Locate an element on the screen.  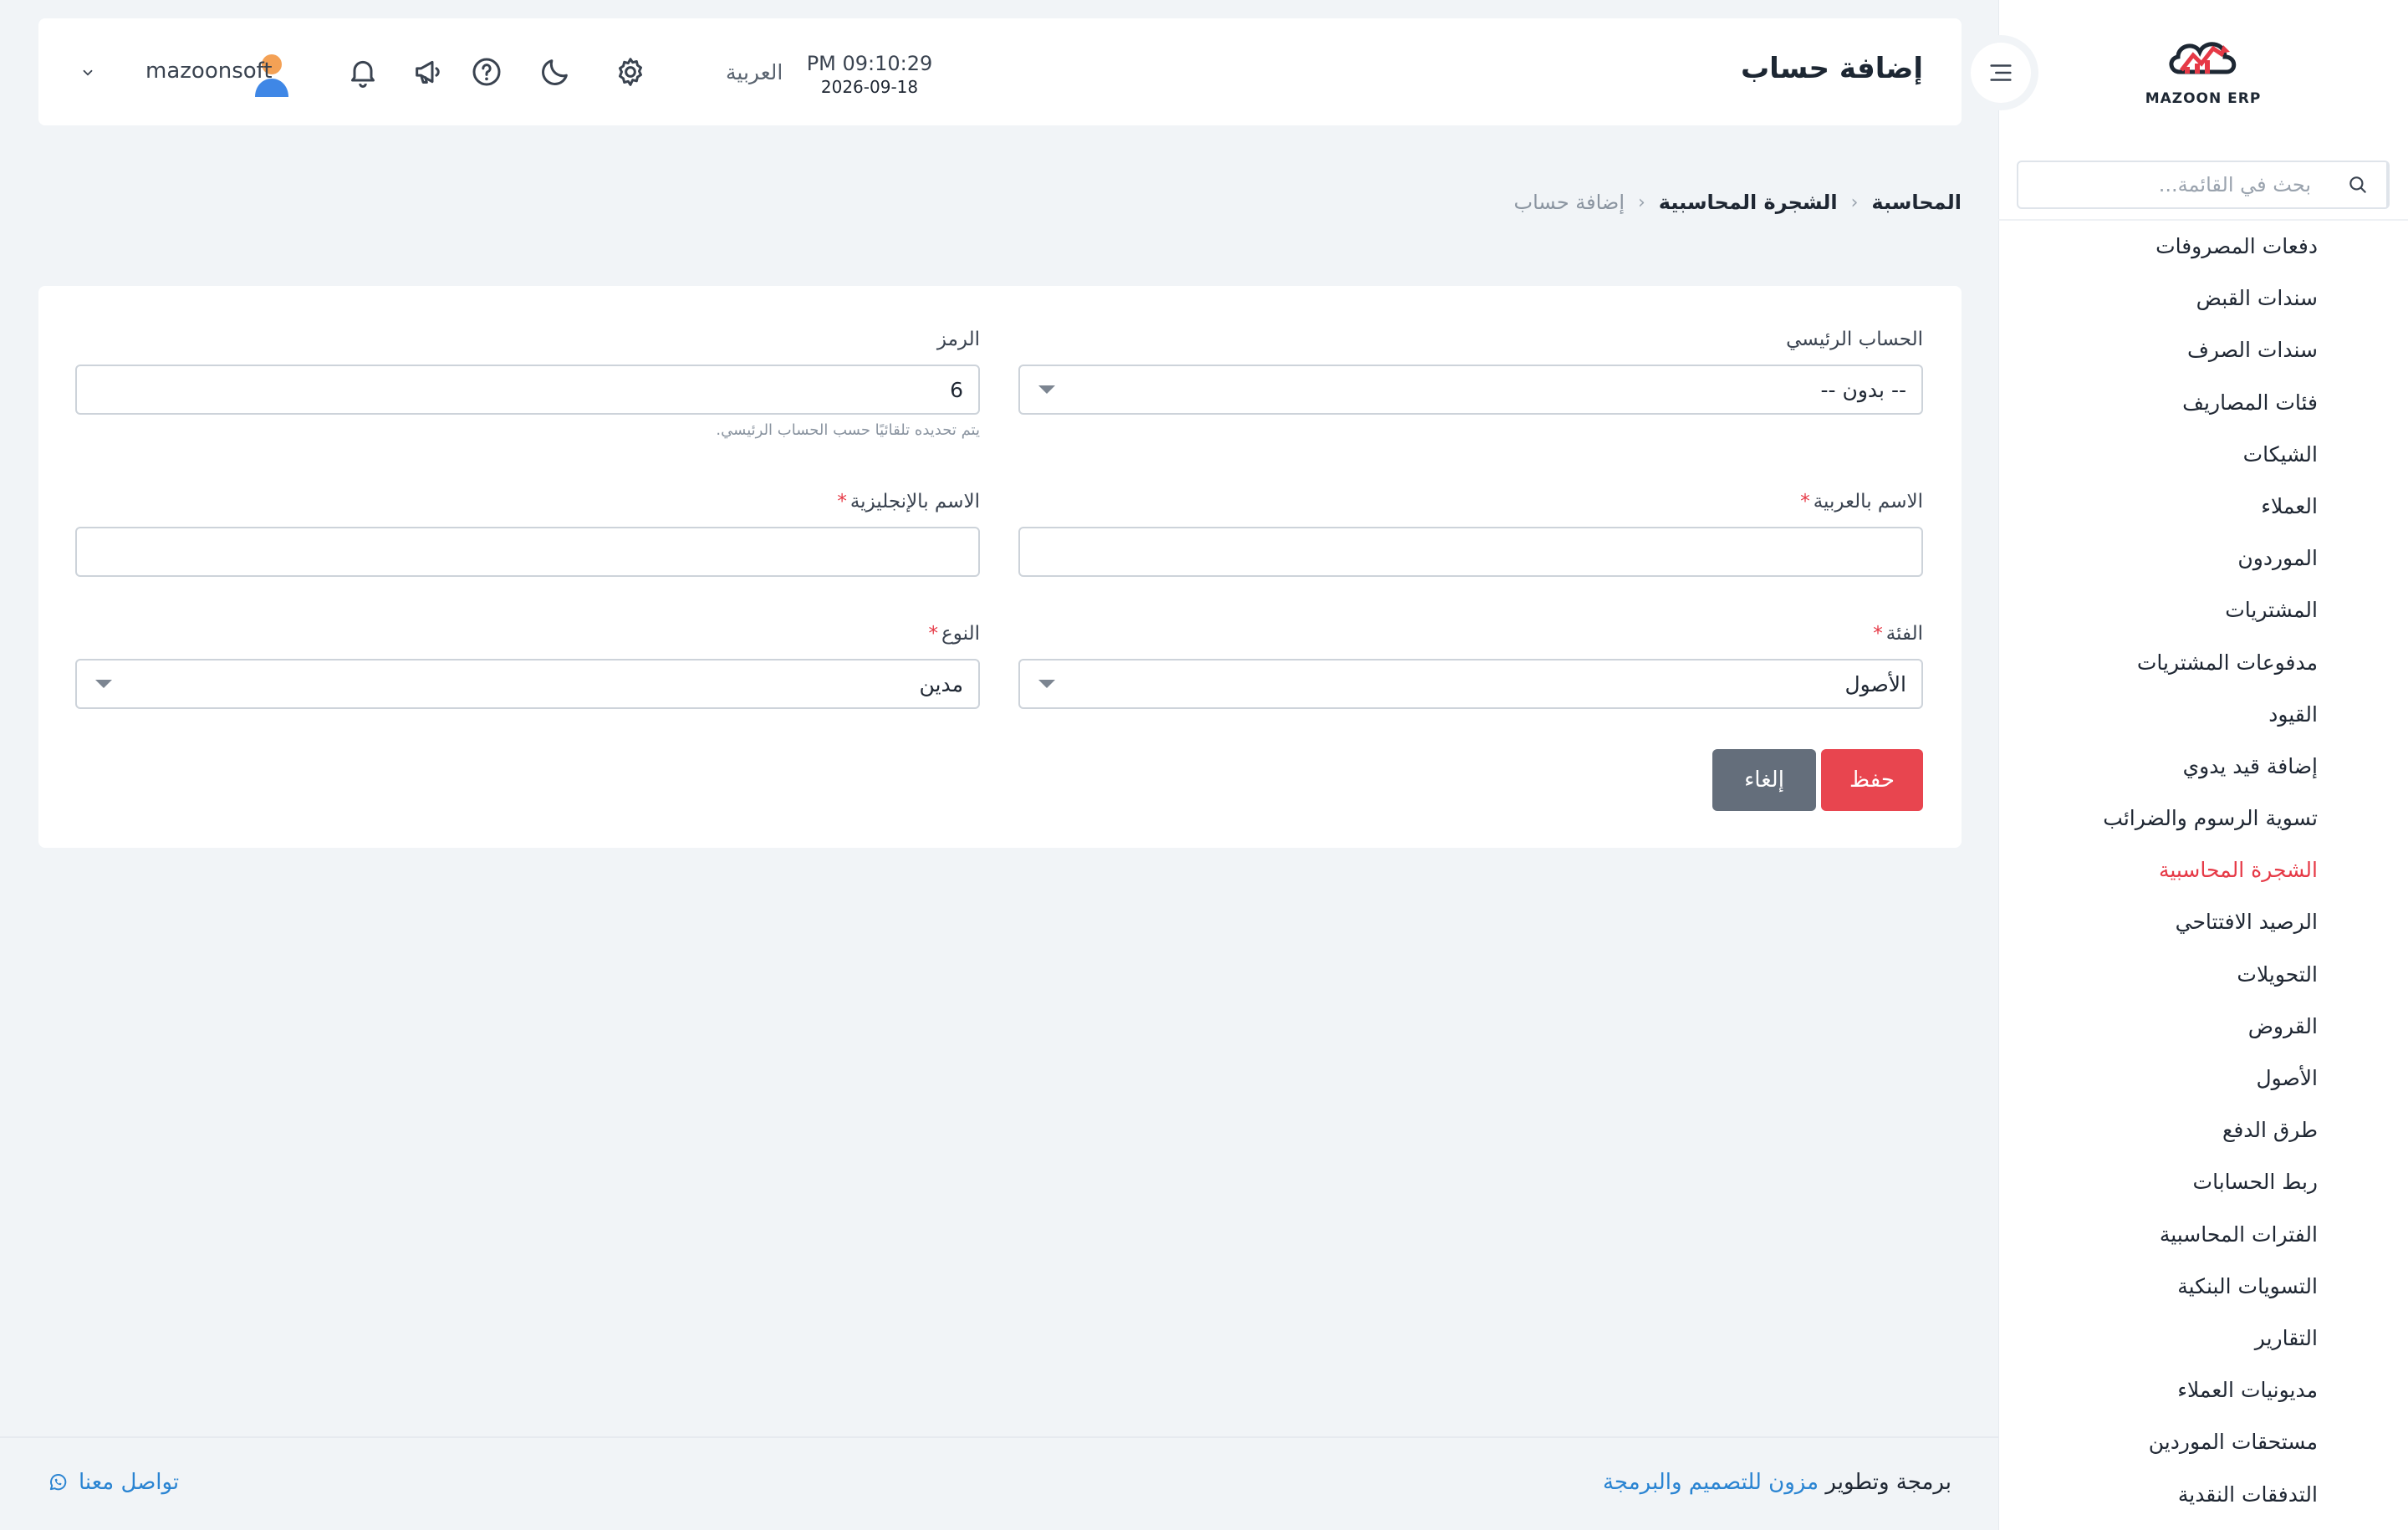
menu-toggle-inner is located at coordinates (2001, 73).